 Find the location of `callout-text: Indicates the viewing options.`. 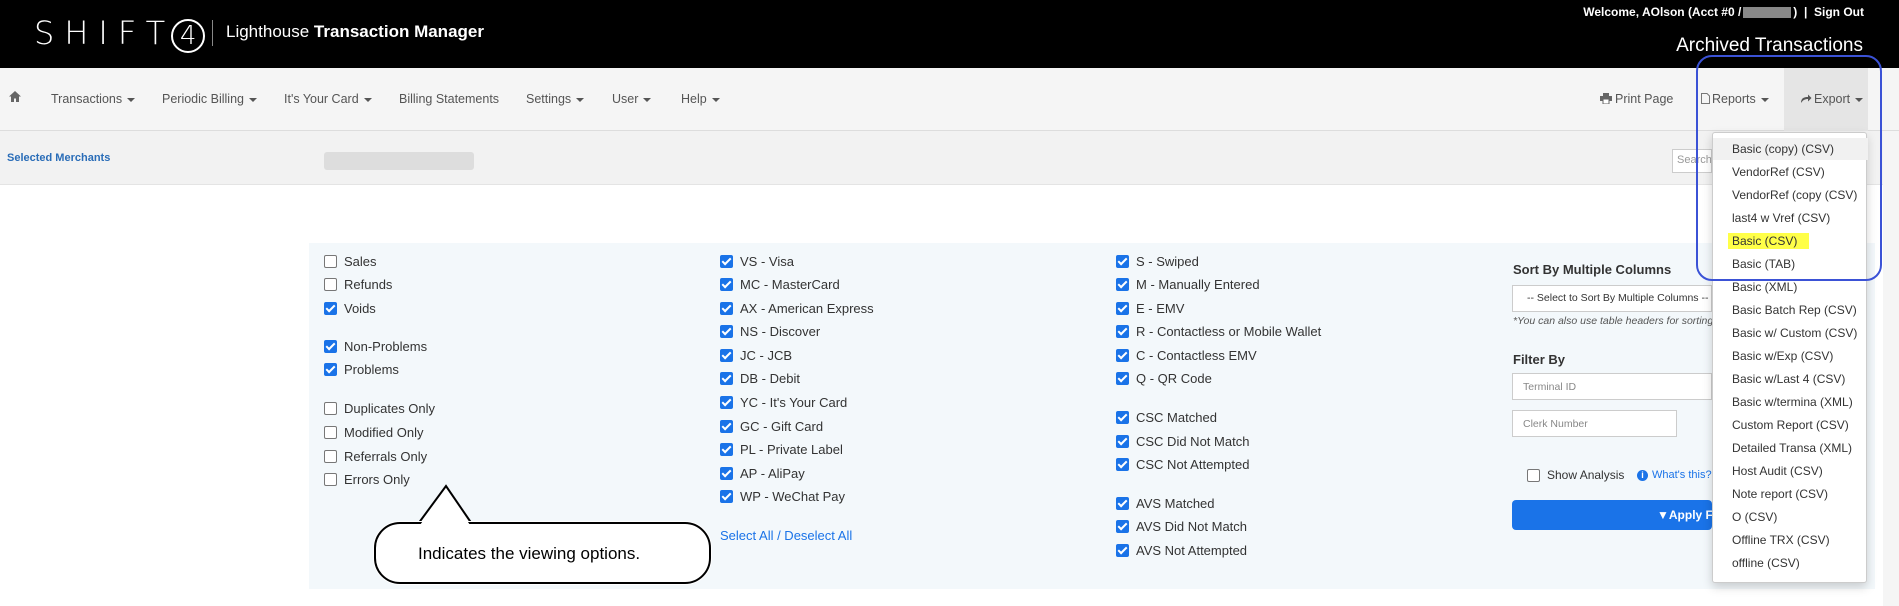

callout-text: Indicates the viewing options. is located at coordinates (529, 553).